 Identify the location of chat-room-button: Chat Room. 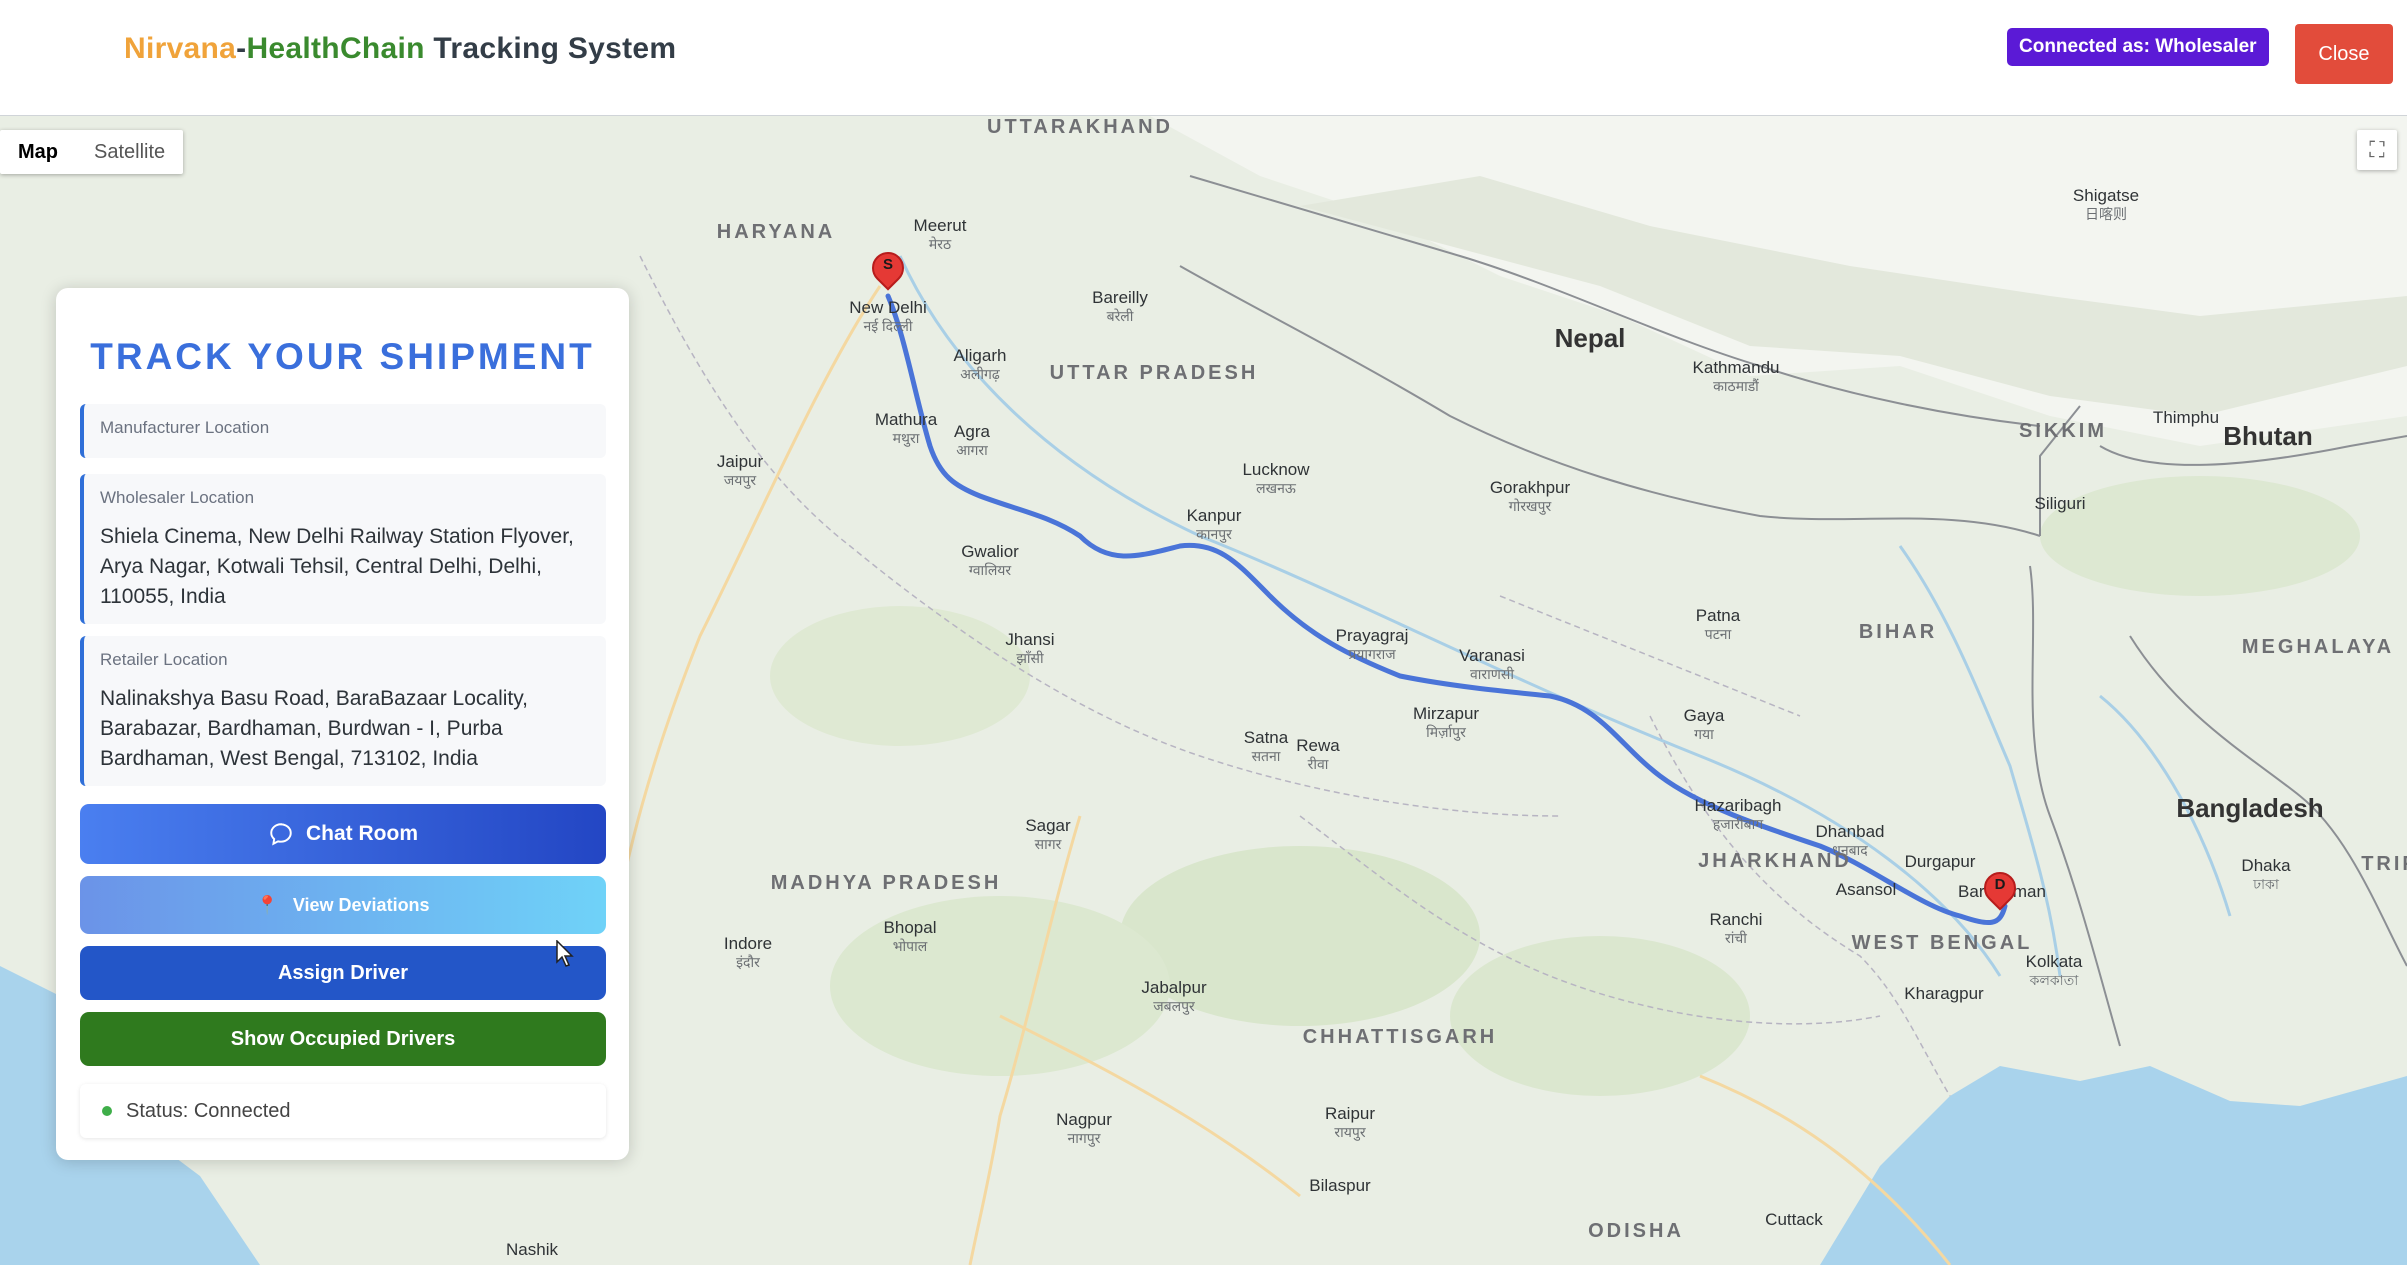
(343, 834).